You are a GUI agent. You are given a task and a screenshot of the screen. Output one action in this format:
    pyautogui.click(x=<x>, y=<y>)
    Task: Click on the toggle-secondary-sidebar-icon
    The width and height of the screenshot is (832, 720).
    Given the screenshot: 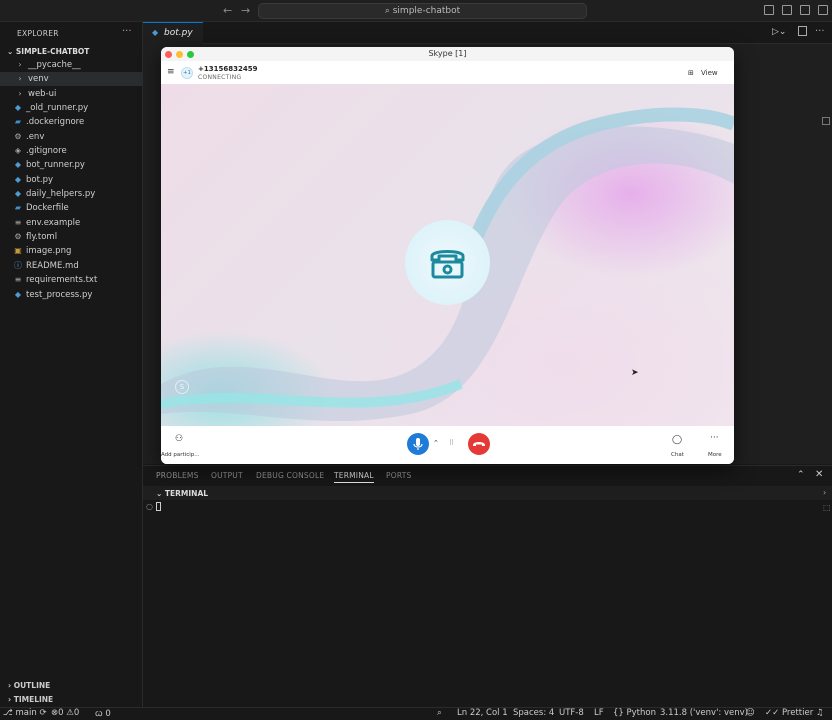 What is the action you would take?
    pyautogui.click(x=805, y=10)
    